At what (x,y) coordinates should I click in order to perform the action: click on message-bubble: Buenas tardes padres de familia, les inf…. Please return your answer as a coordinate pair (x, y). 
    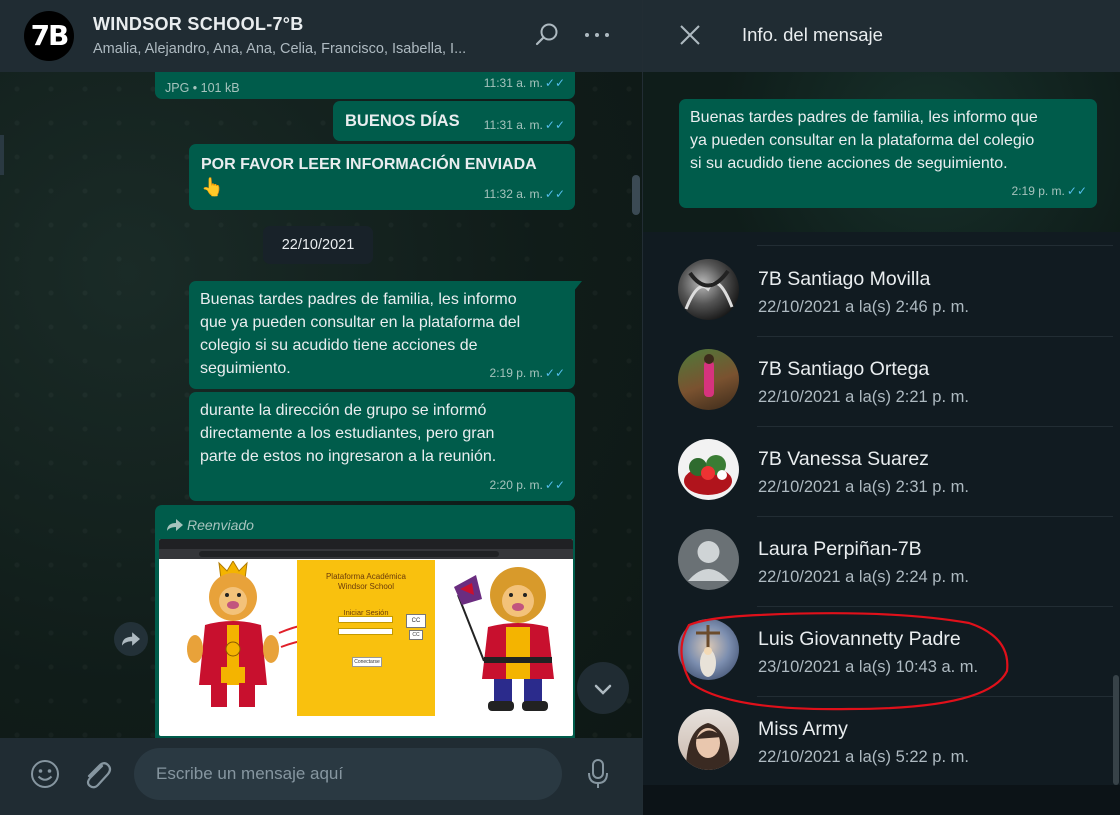
    Looking at the image, I should click on (382, 335).